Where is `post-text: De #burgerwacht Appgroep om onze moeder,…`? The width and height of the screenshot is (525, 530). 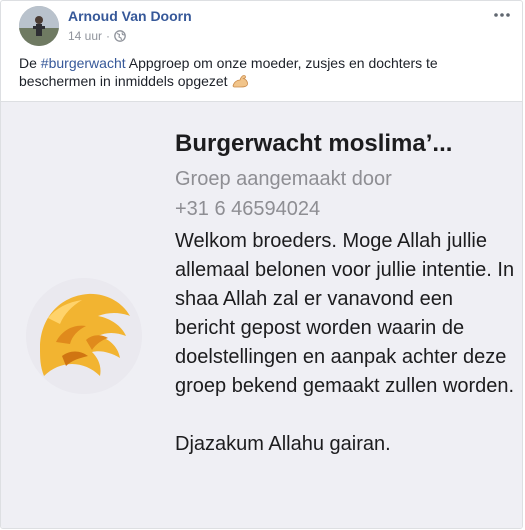
post-text: De #burgerwacht Appgroep om onze moeder,… is located at coordinates (259, 72).